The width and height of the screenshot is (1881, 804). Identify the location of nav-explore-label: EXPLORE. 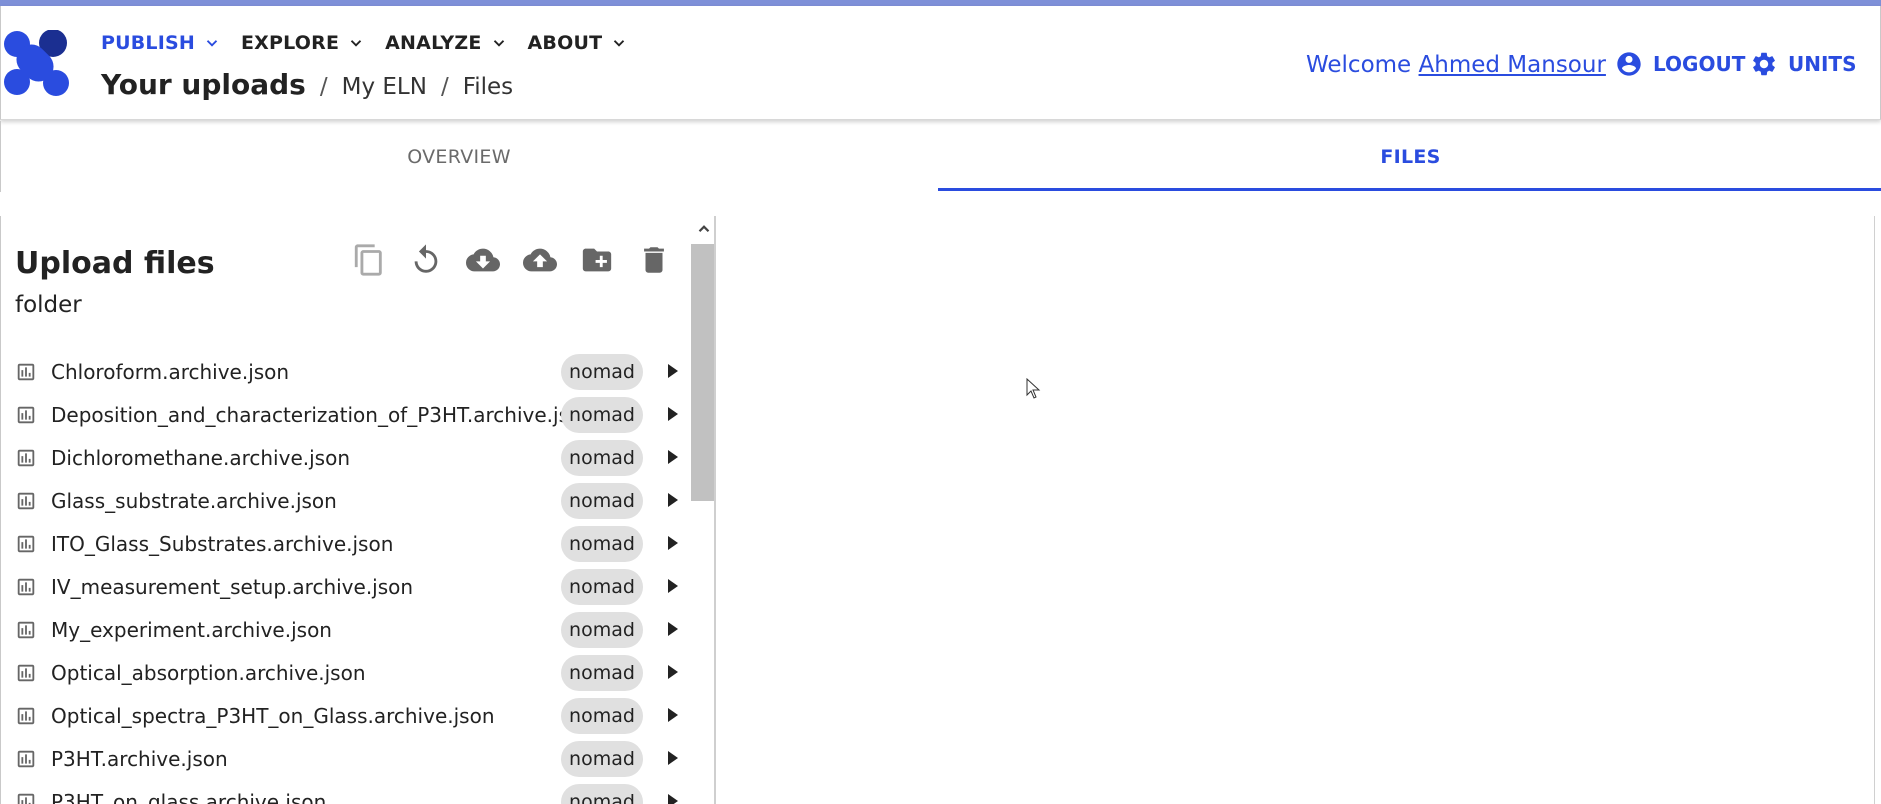
(290, 43).